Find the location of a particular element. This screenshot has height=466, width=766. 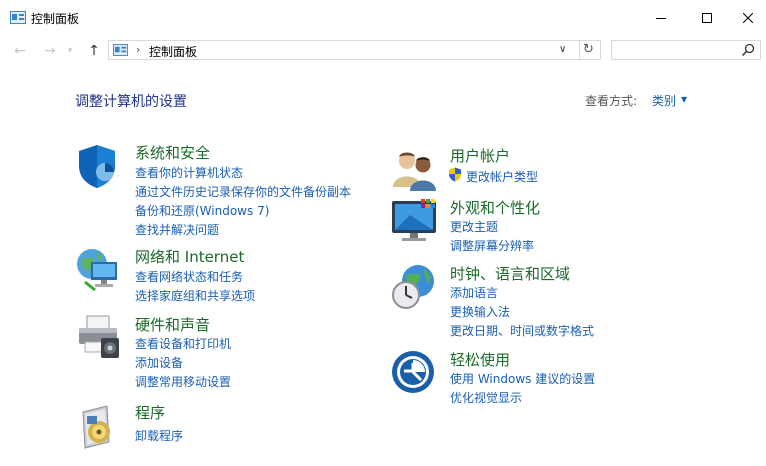

back-button: ← is located at coordinates (20, 51).